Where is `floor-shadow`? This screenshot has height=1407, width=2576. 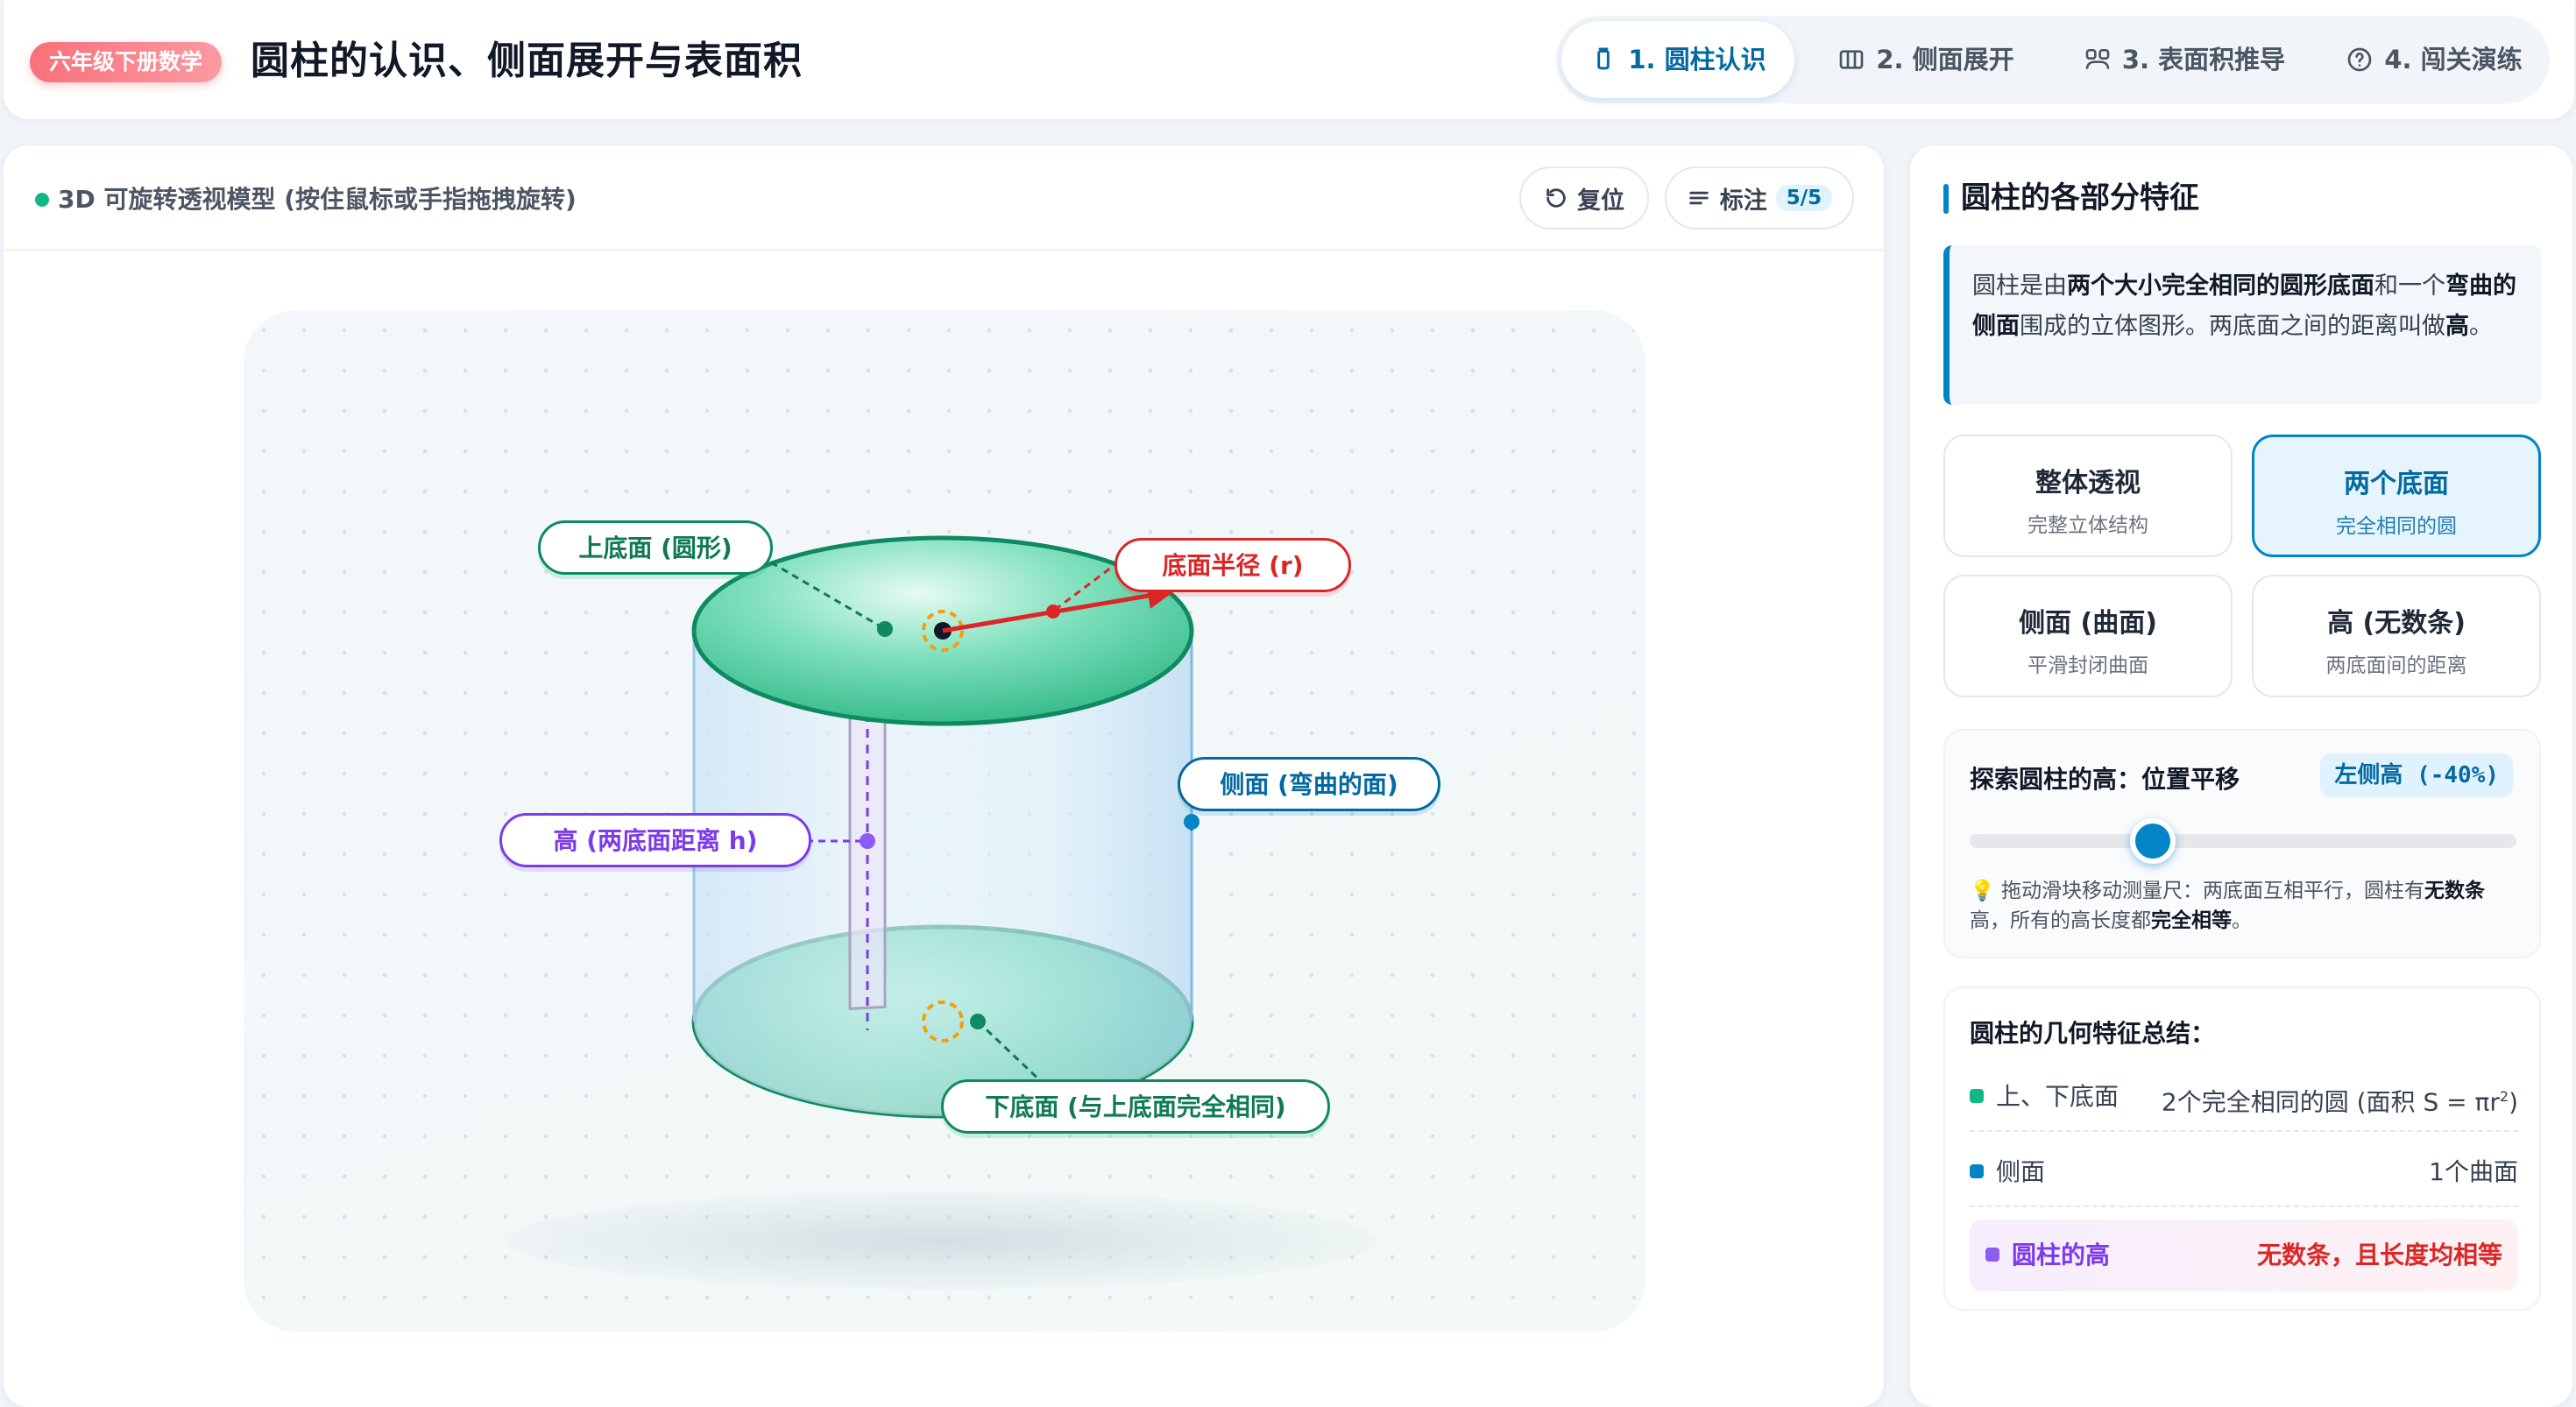
floor-shadow is located at coordinates (942, 1240).